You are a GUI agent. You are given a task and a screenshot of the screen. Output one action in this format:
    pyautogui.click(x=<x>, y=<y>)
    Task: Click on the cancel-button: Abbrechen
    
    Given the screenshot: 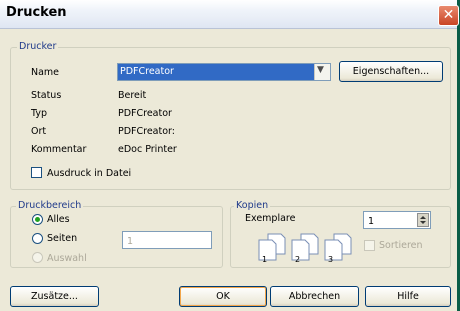 What is the action you would take?
    pyautogui.click(x=314, y=296)
    